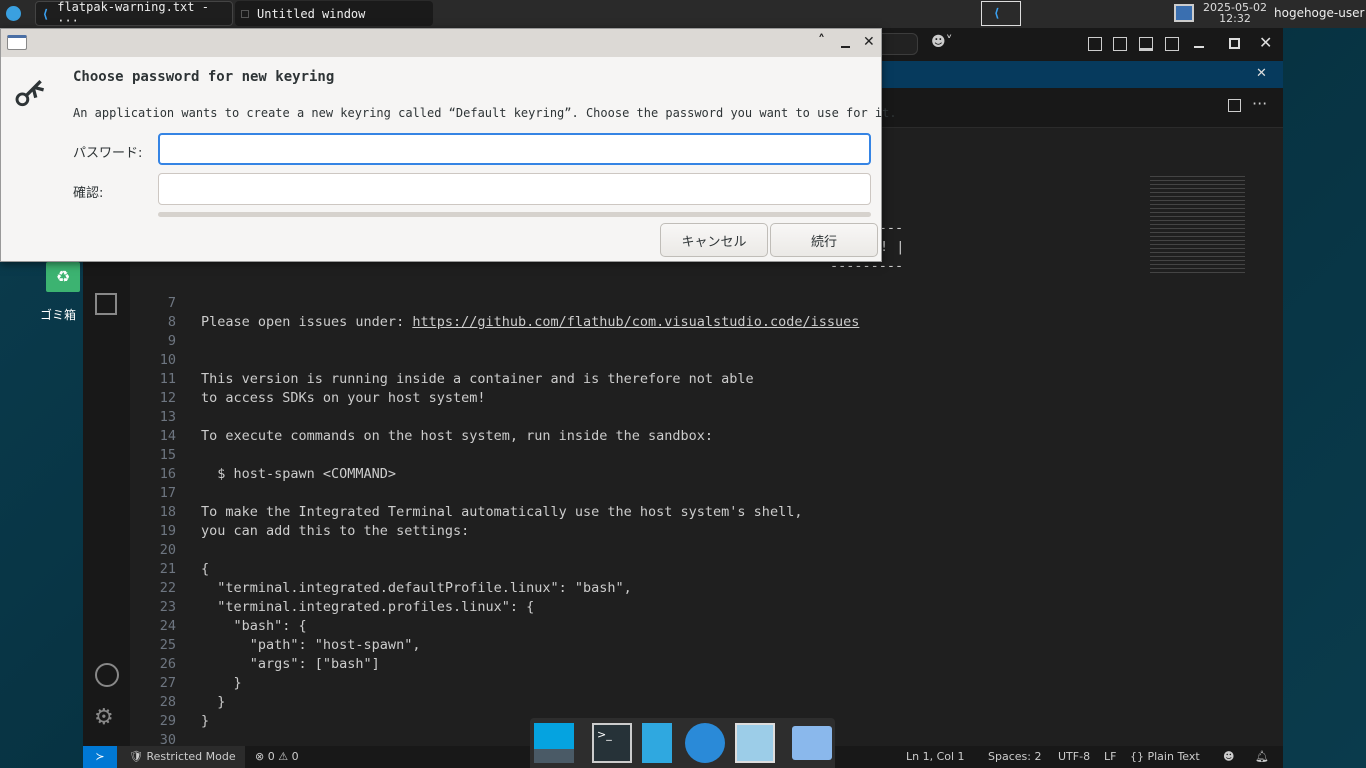 The image size is (1366, 768). Describe the element at coordinates (1235, 18) in the screenshot. I see `time: 12:32` at that location.